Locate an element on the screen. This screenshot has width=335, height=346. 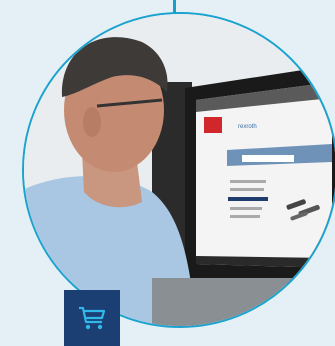
screen-search-field is located at coordinates (268, 158).